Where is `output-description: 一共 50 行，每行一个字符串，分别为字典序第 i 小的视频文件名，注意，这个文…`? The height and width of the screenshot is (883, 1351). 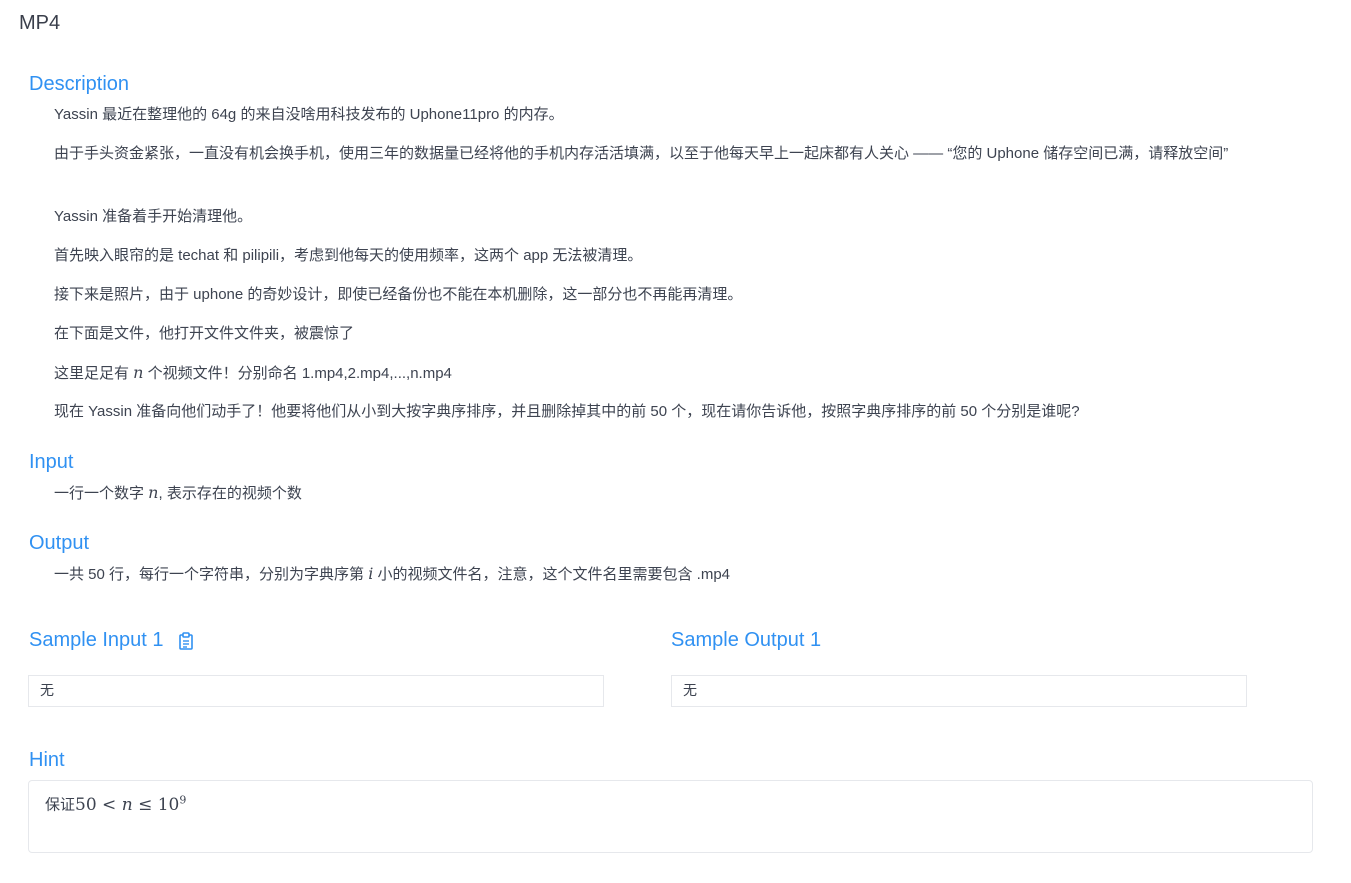 output-description: 一共 50 行，每行一个字符串，分别为字典序第 i 小的视频文件名，注意，这个文… is located at coordinates (674, 574).